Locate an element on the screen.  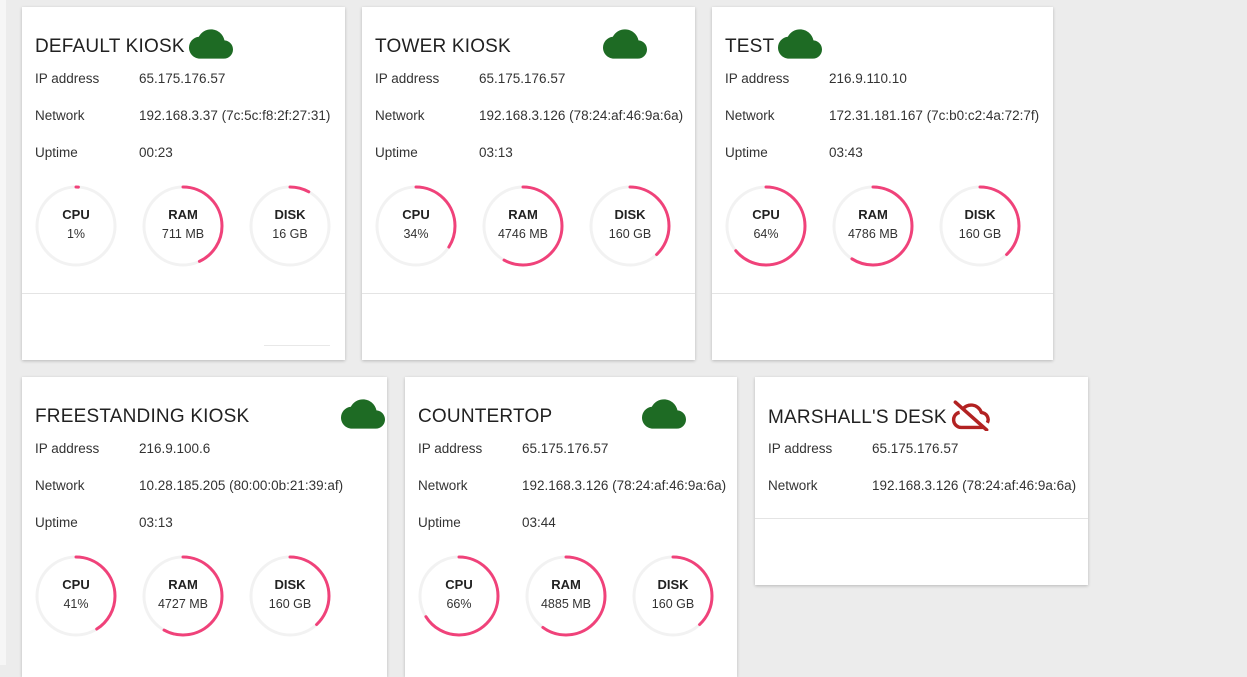
uptime-value: 00:23 is located at coordinates (156, 152).